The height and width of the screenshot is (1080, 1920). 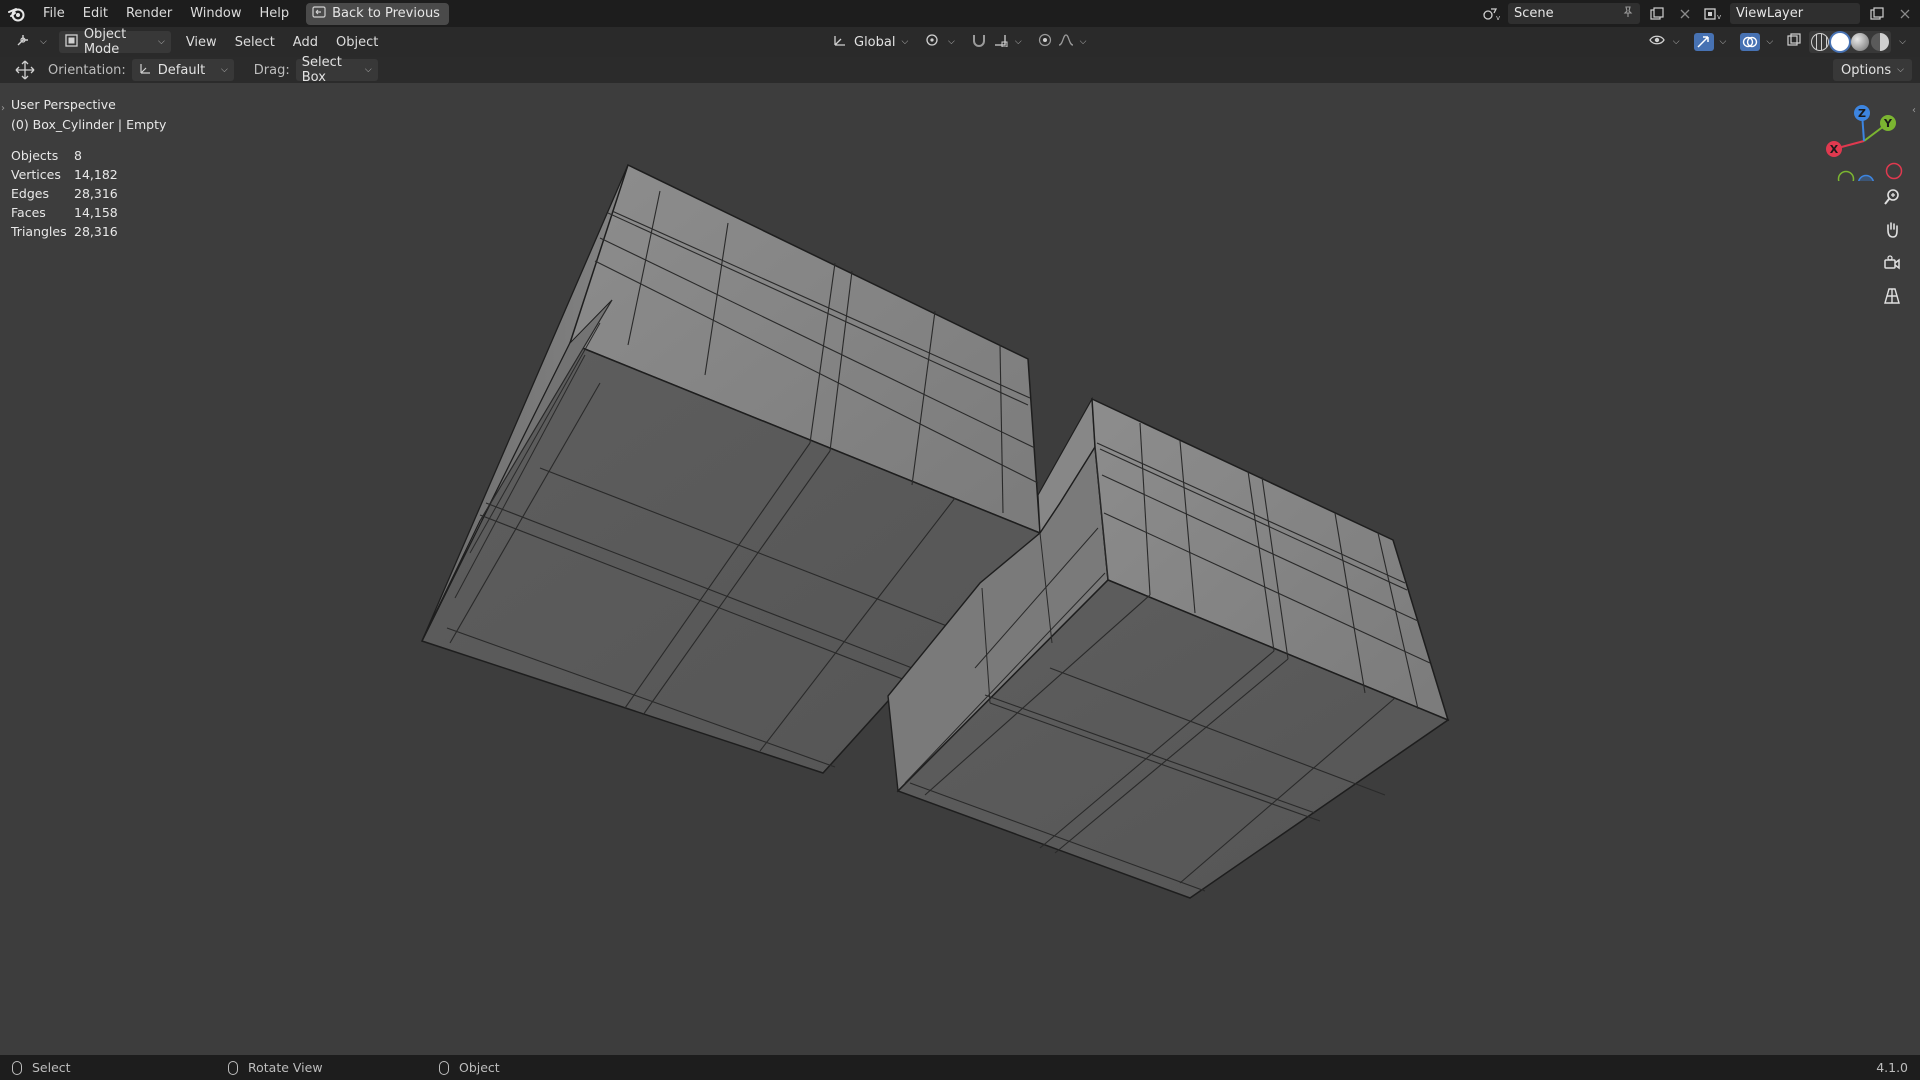 What do you see at coordinates (444, 1067) in the screenshot?
I see `right-mouse-icon` at bounding box center [444, 1067].